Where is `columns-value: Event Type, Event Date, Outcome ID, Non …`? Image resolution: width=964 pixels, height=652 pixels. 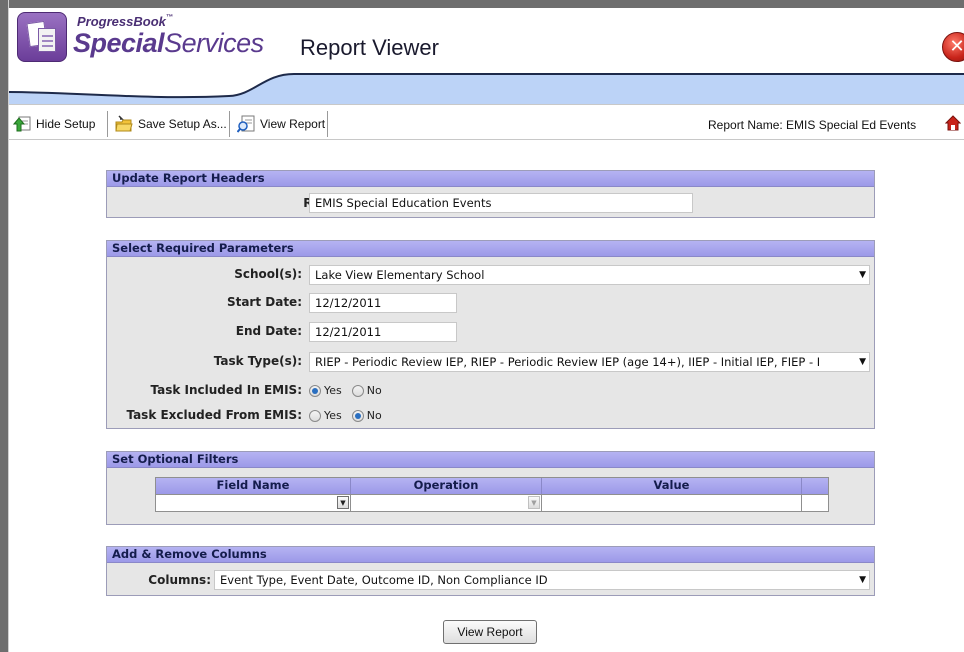 columns-value: Event Type, Event Date, Outcome ID, Non … is located at coordinates (384, 580).